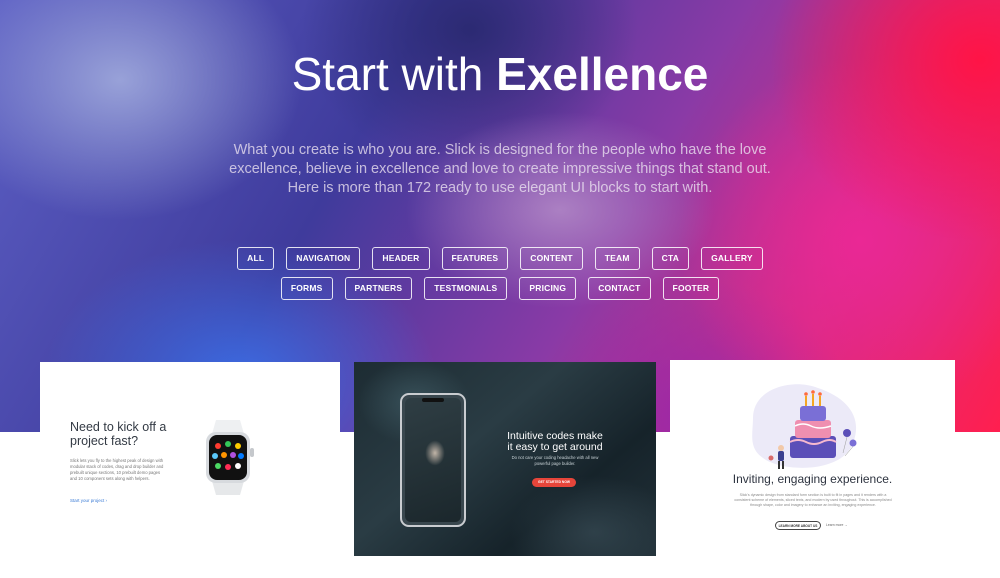 This screenshot has height=578, width=1000. Describe the element at coordinates (798, 525) in the screenshot. I see `learn-more-button: LEARN MORE ABOUT US` at that location.